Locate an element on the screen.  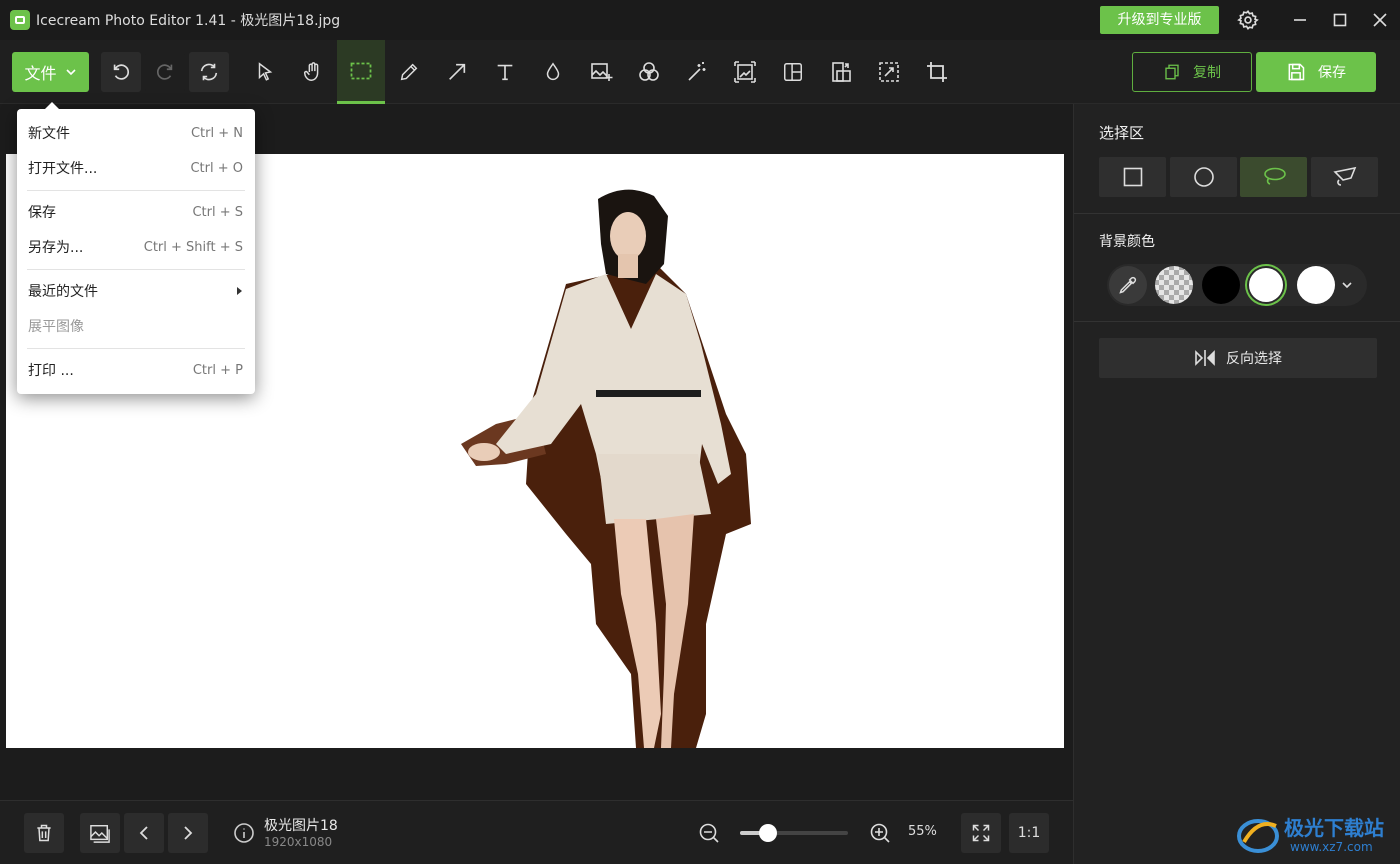
select-circle-button is located at coordinates (1203, 177).